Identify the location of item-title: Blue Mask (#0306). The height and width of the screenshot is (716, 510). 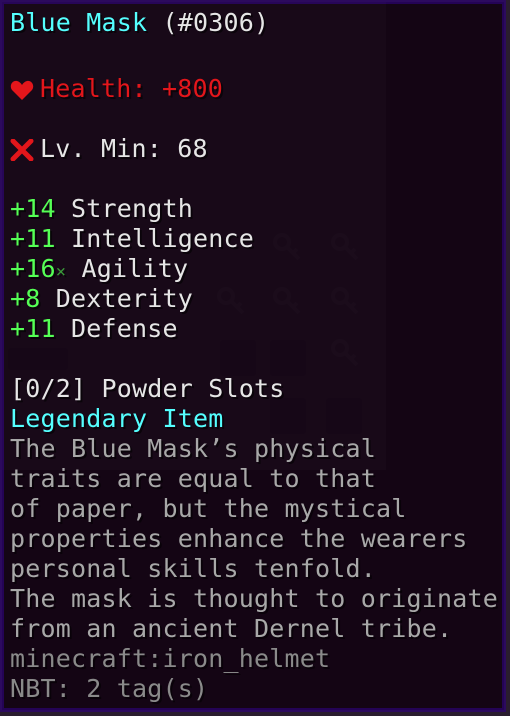
(139, 23).